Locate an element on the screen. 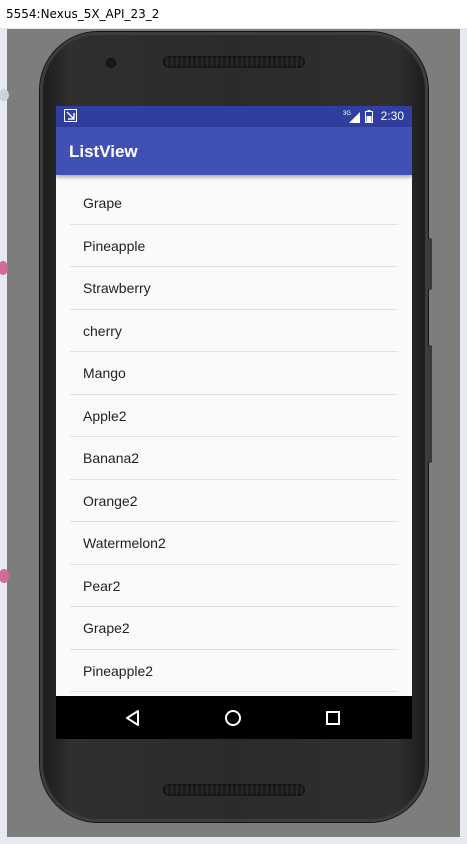 Image resolution: width=467 pixels, height=844 pixels. top-speaker is located at coordinates (234, 62).